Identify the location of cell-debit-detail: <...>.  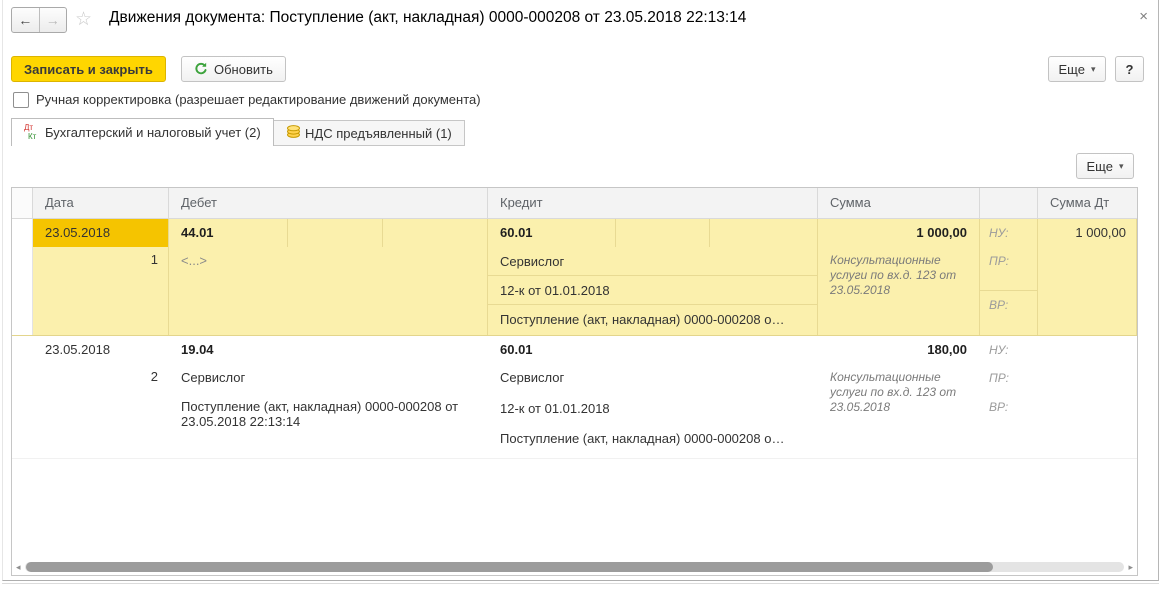
(328, 291).